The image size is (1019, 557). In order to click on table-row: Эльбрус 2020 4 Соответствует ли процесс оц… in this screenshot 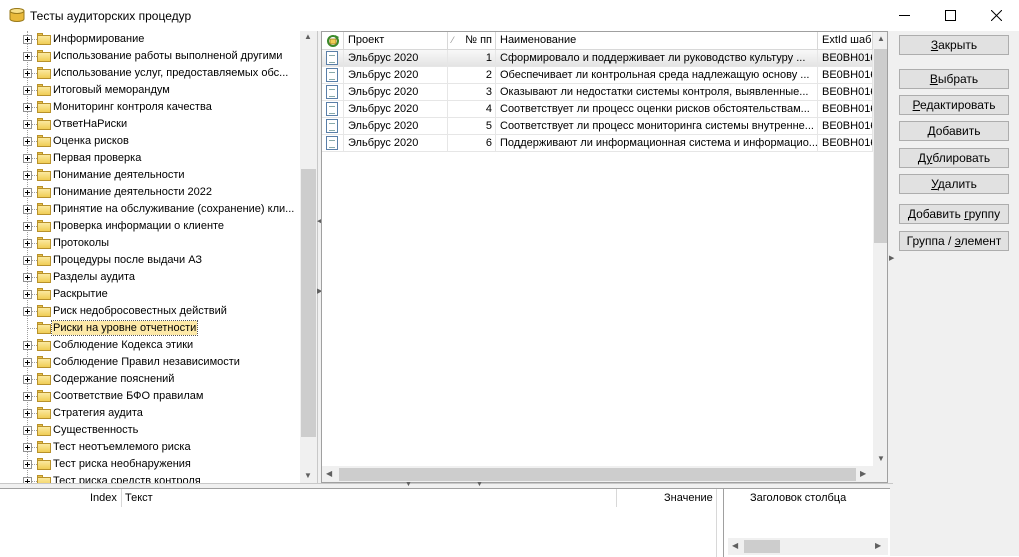, I will do `click(597, 109)`.